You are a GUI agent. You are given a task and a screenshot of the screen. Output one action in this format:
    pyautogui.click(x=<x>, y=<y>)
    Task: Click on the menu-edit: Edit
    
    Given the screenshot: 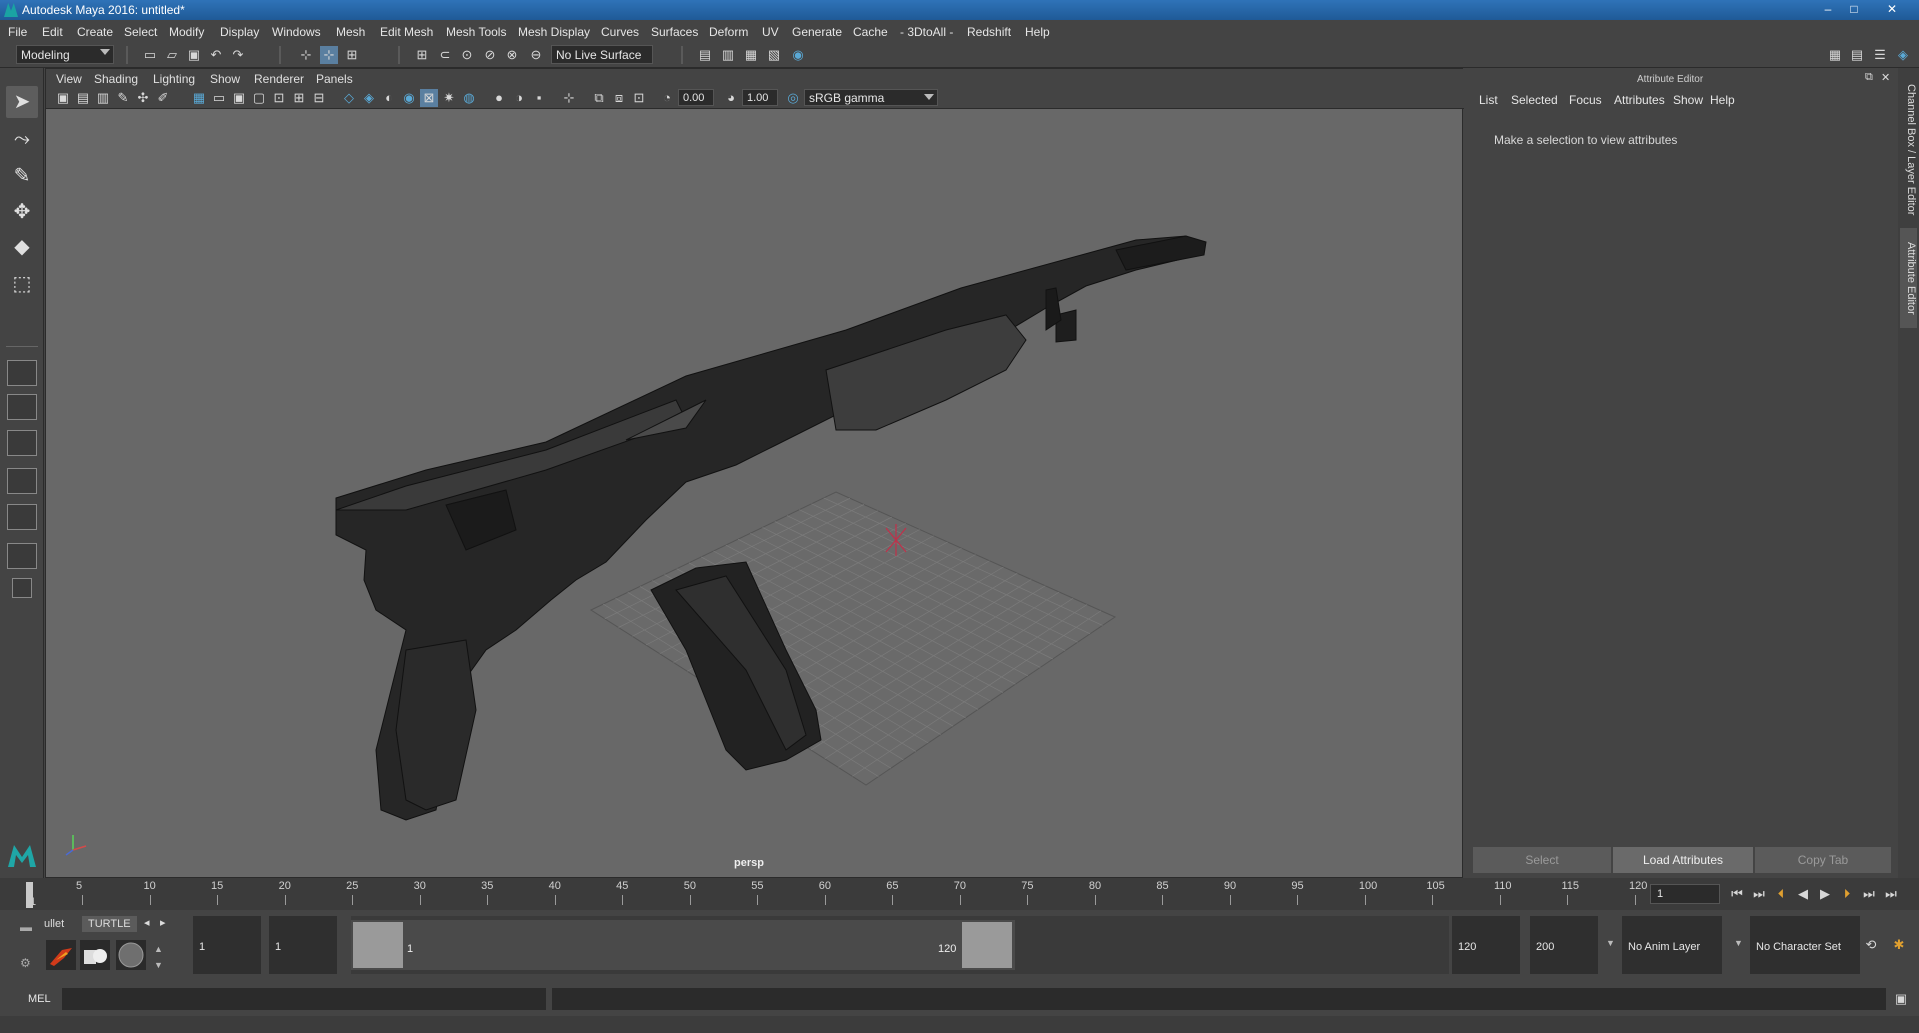 What is the action you would take?
    pyautogui.click(x=52, y=32)
    